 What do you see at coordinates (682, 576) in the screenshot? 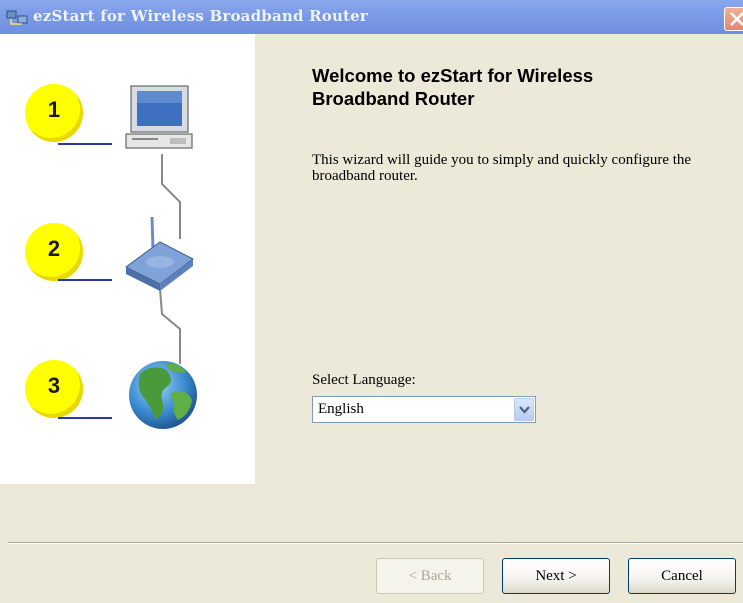
I see `cancel-button: Cancel` at bounding box center [682, 576].